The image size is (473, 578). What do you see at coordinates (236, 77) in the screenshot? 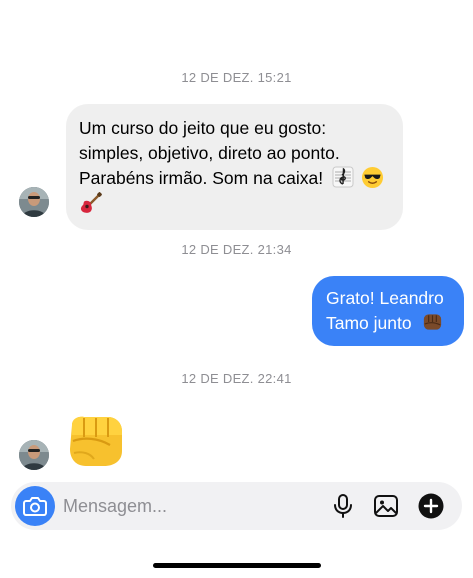
I see `timestamp: 12 DE DEZ. 15:21` at bounding box center [236, 77].